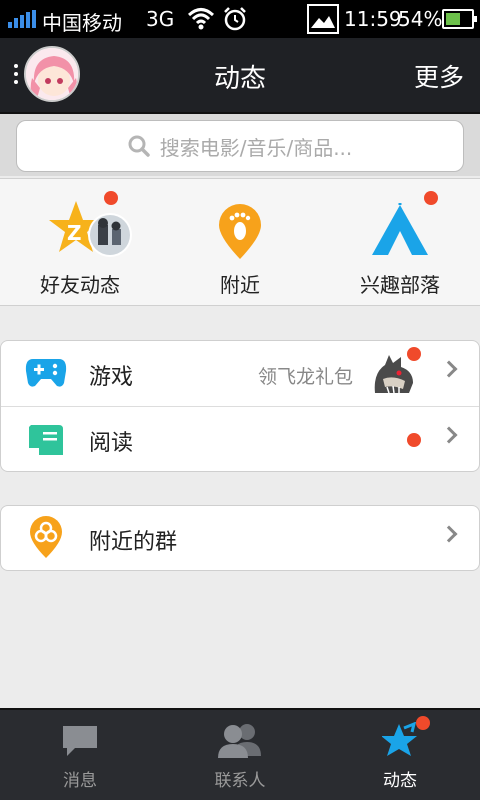  I want to click on battery-percent: 54%, so click(420, 19).